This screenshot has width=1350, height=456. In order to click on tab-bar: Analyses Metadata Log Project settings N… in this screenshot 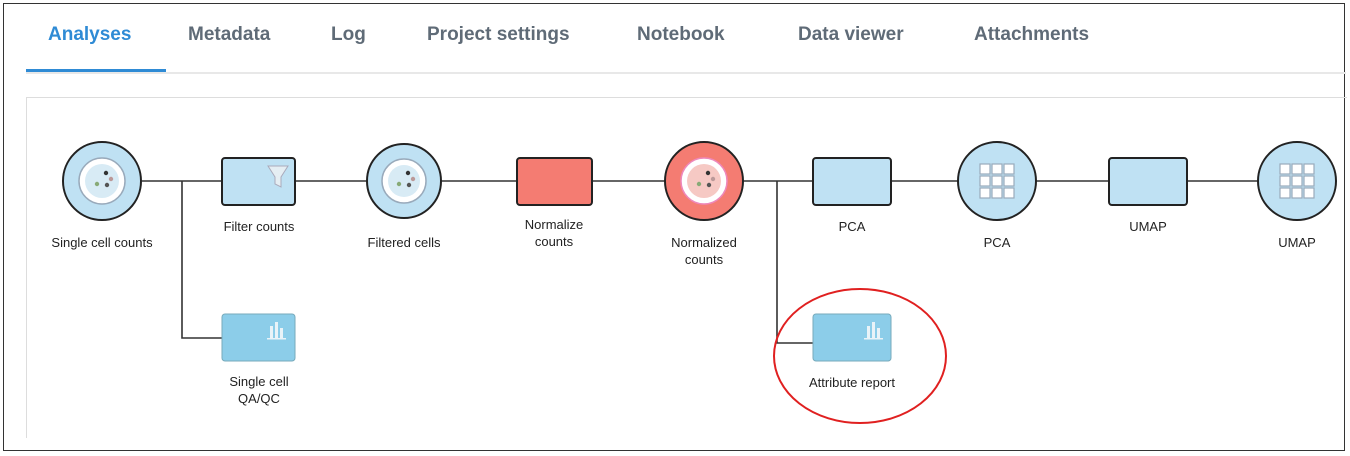, I will do `click(686, 48)`.